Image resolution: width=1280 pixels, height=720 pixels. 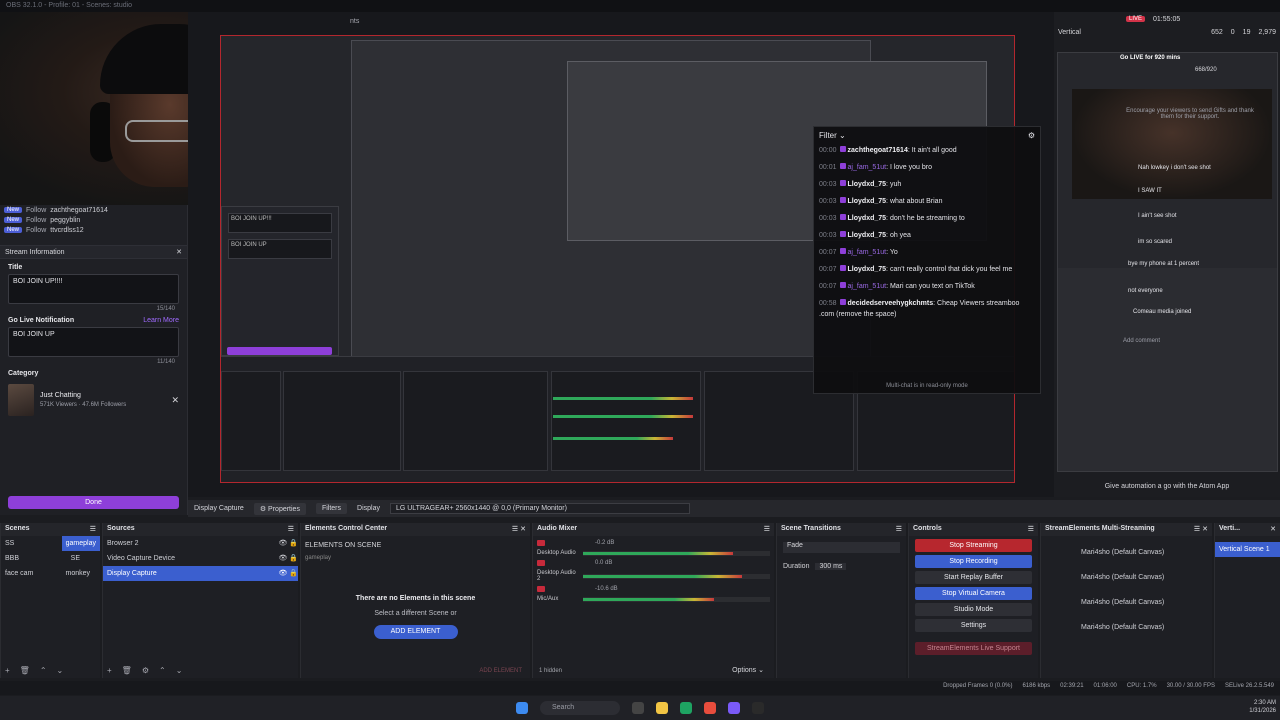 I want to click on stream-info-header: Stream Information ✕, so click(x=93, y=252).